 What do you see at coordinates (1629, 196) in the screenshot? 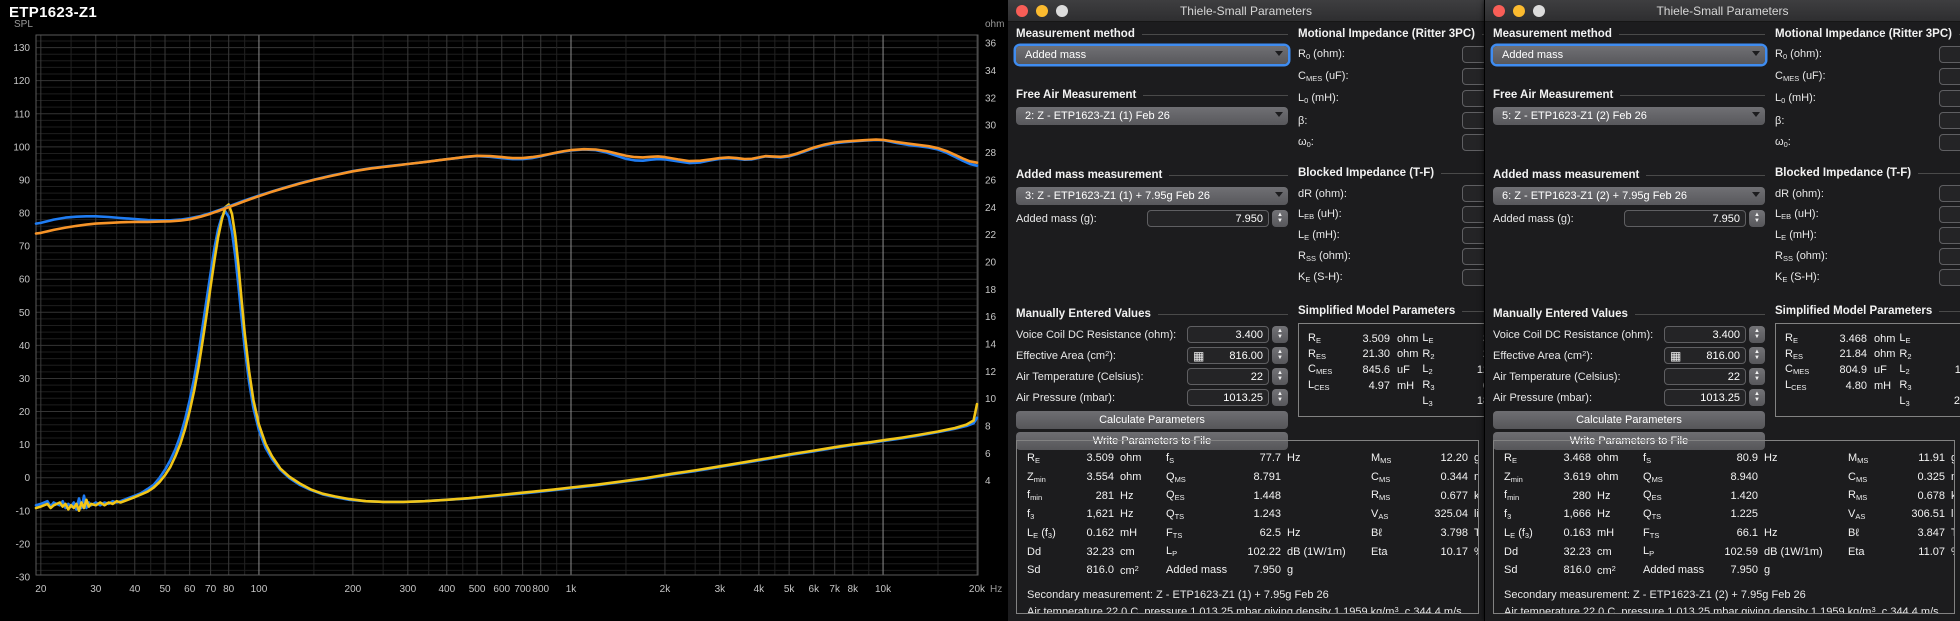
I see `added-mass-measurement-select: 6: Z - ETP1623-Z1 (2) + 7.95g Feb 26` at bounding box center [1629, 196].